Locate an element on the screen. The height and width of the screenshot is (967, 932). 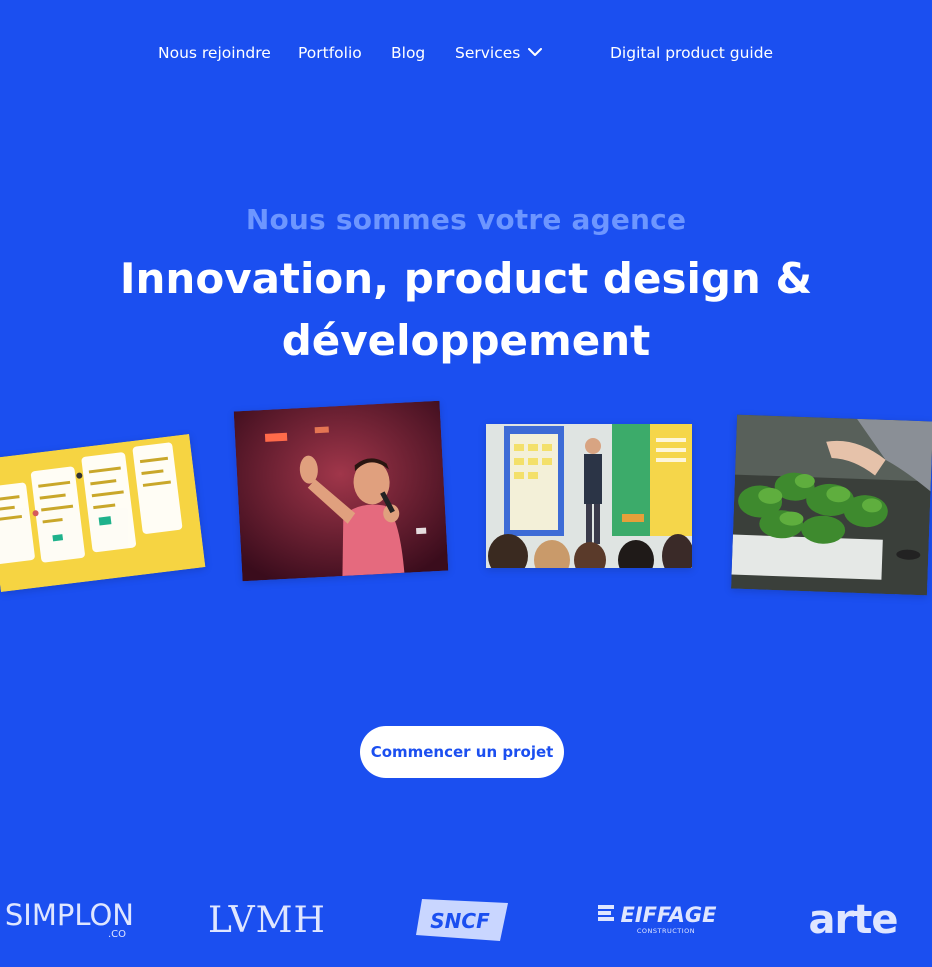
nav-link-services: Services is located at coordinates (499, 52).